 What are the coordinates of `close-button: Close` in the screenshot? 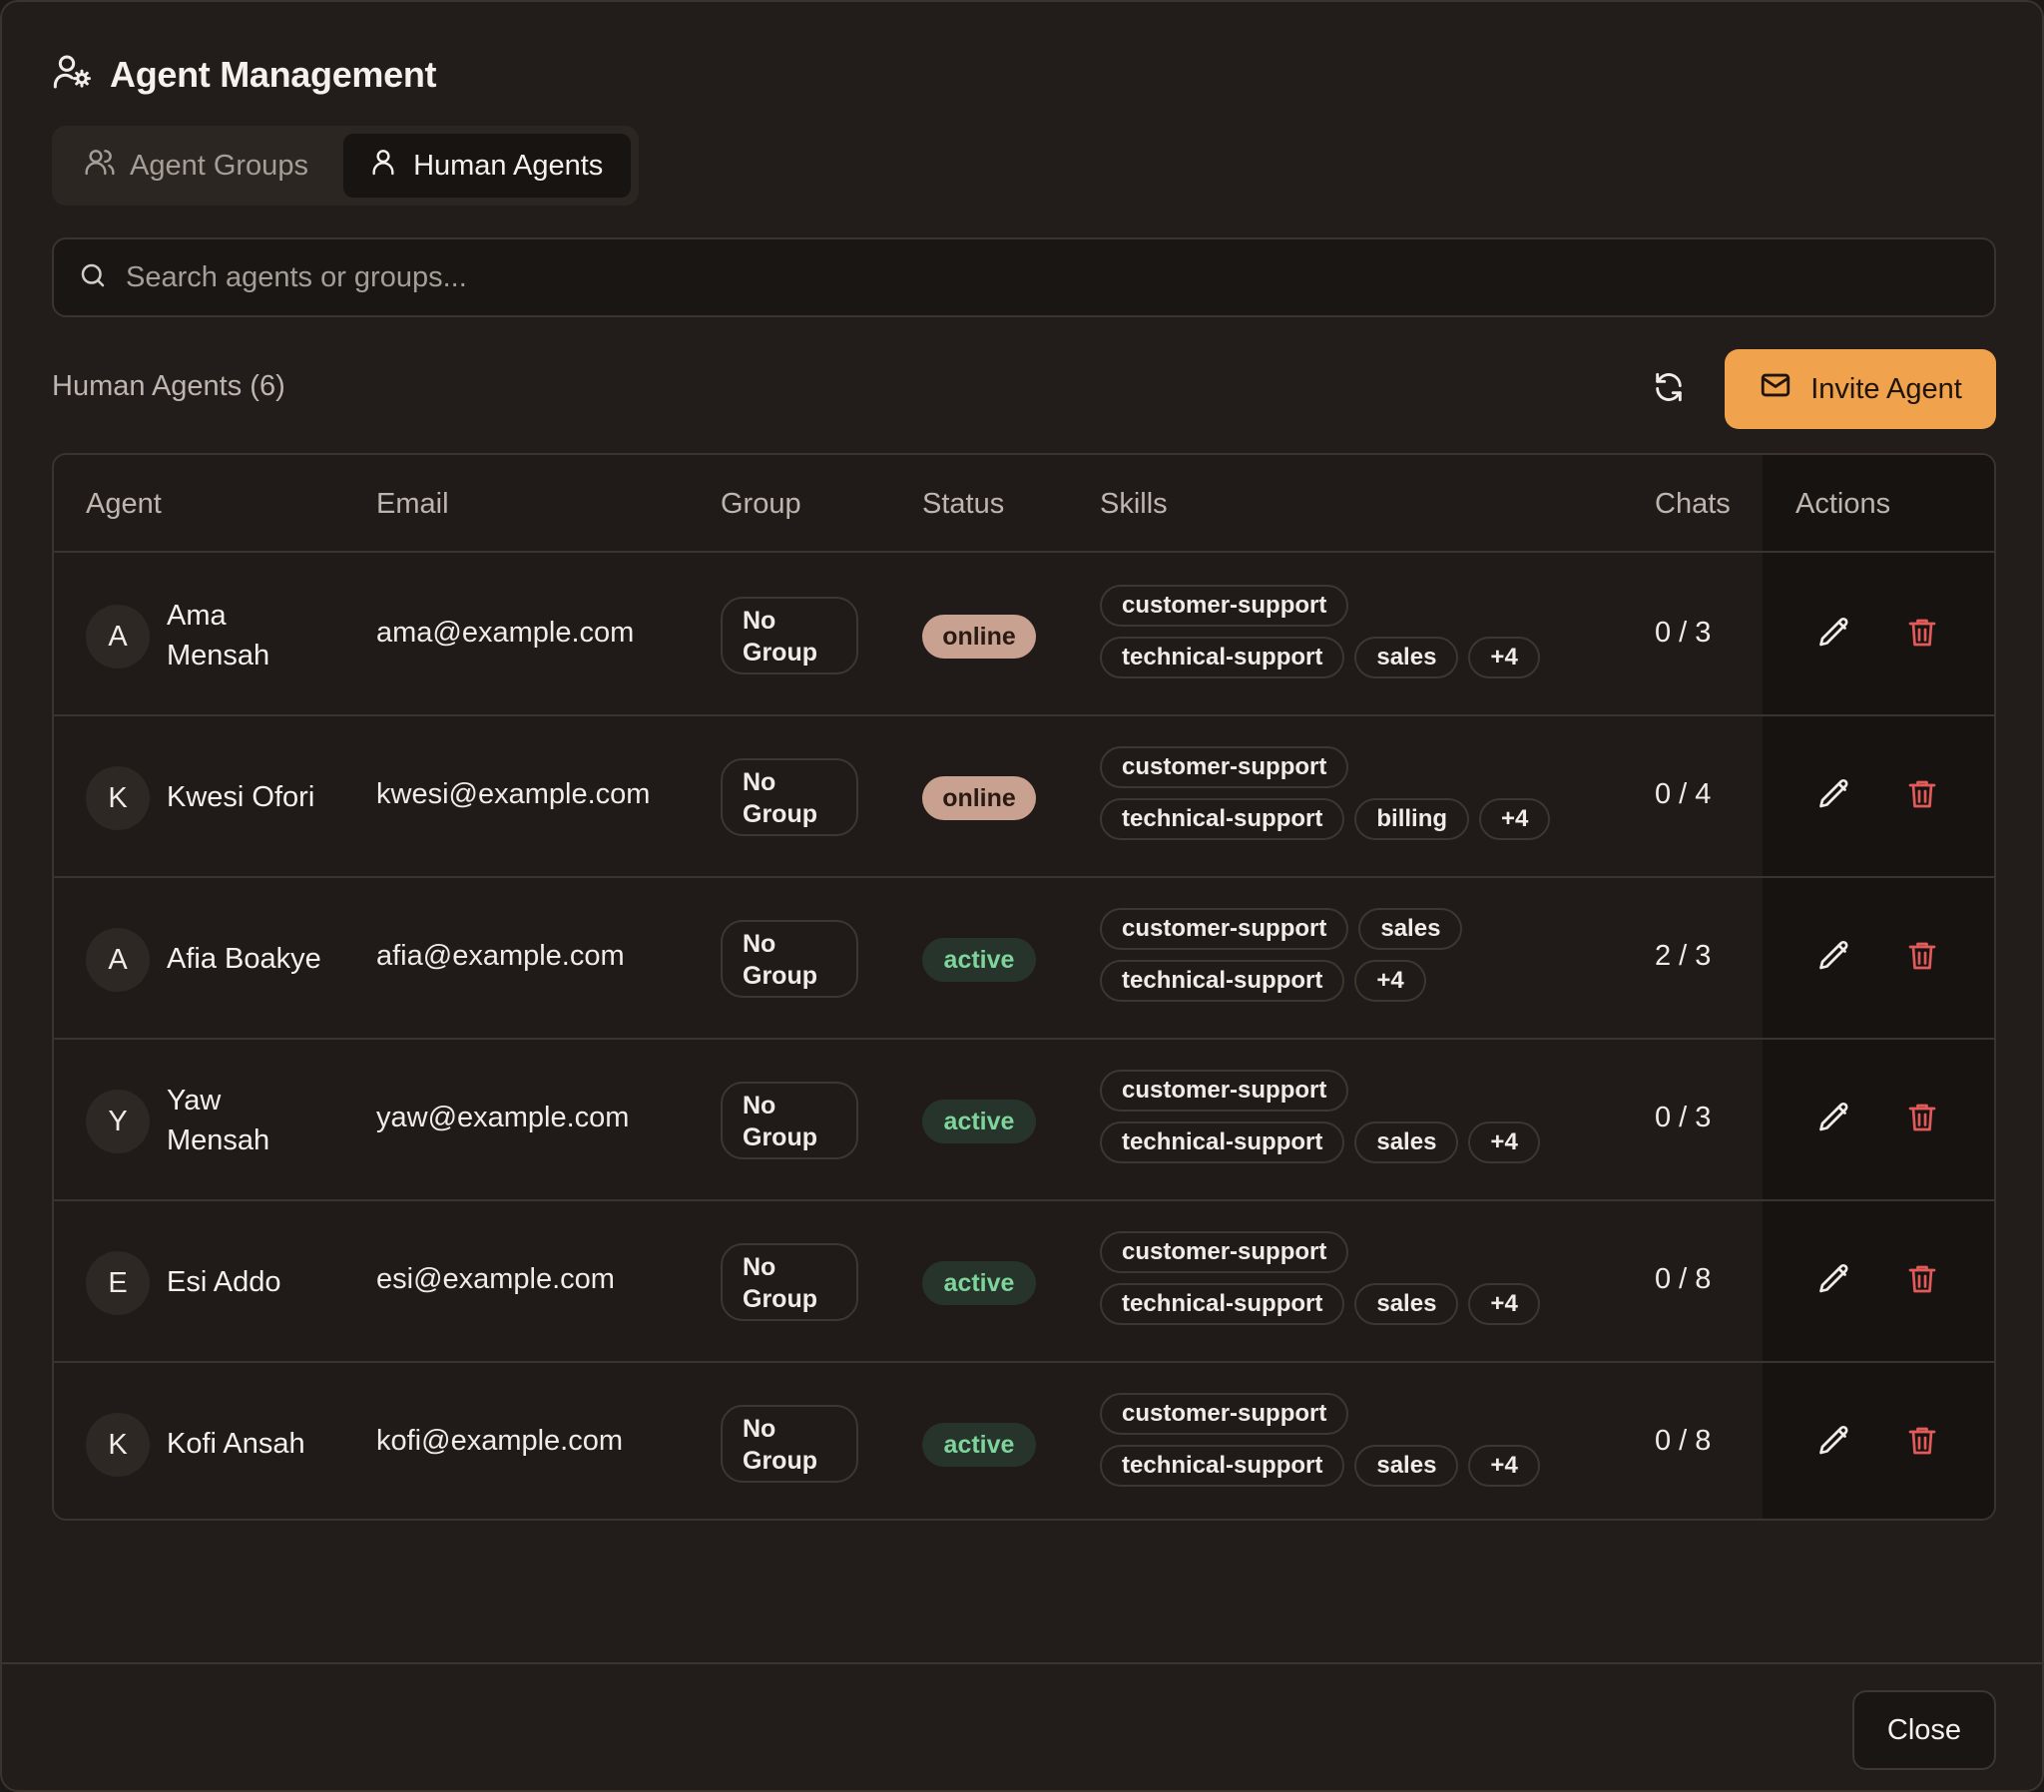 It's located at (1924, 1730).